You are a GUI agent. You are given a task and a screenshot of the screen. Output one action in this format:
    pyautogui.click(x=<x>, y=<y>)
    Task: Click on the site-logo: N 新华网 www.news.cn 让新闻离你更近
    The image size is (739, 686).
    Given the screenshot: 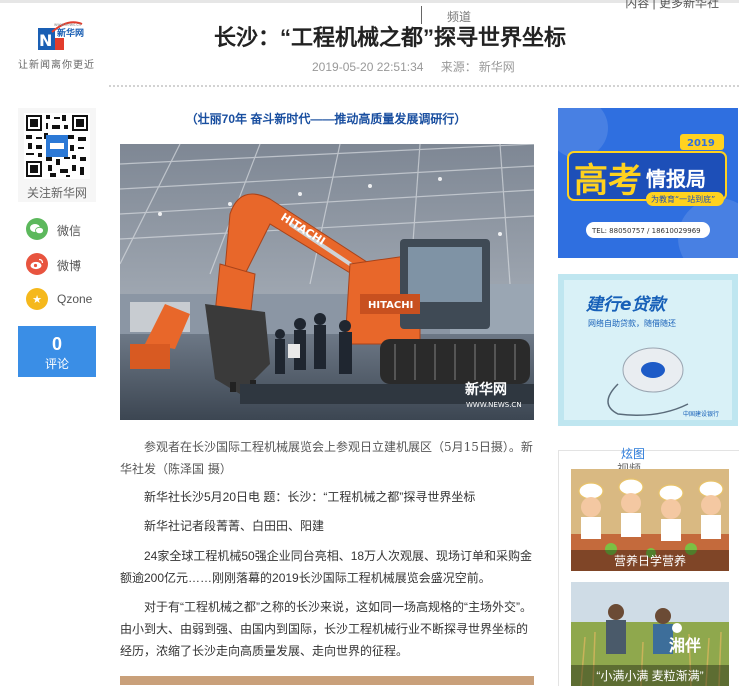 What is the action you would take?
    pyautogui.click(x=63, y=43)
    